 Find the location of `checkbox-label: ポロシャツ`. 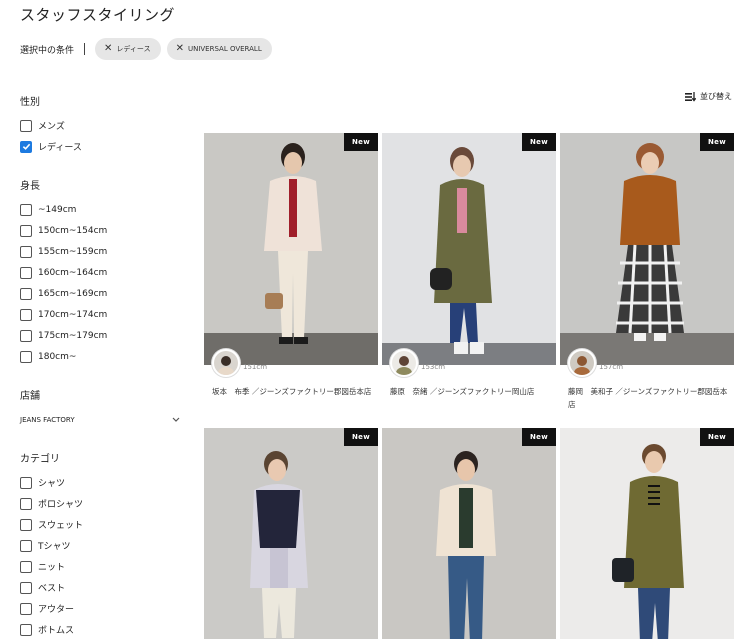

checkbox-label: ポロシャツ is located at coordinates (61, 505).